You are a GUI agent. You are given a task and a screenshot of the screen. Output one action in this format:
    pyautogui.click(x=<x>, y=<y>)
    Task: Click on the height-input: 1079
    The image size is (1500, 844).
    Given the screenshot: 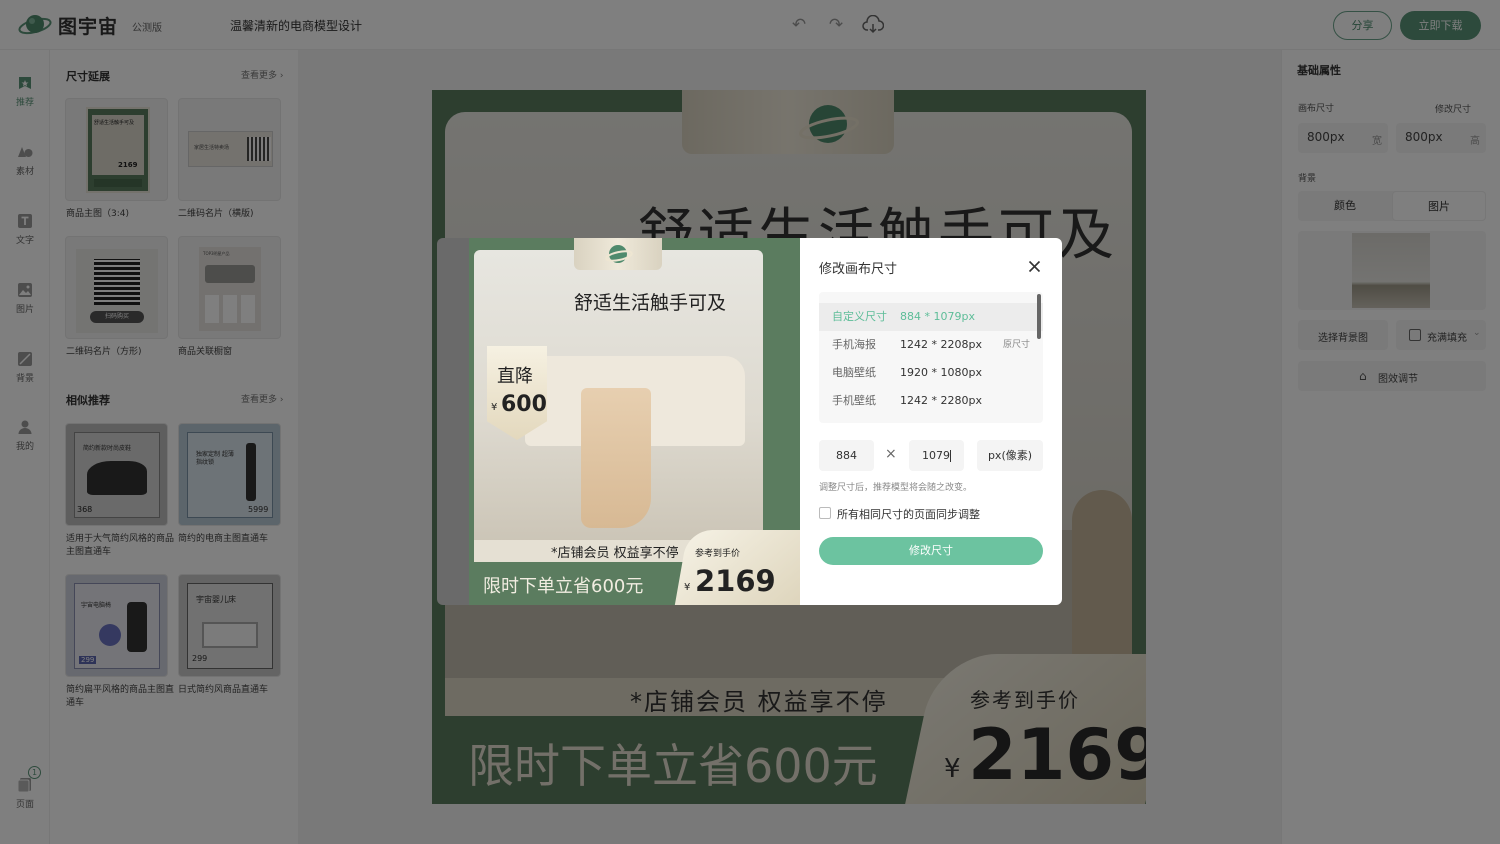 What is the action you would take?
    pyautogui.click(x=936, y=455)
    